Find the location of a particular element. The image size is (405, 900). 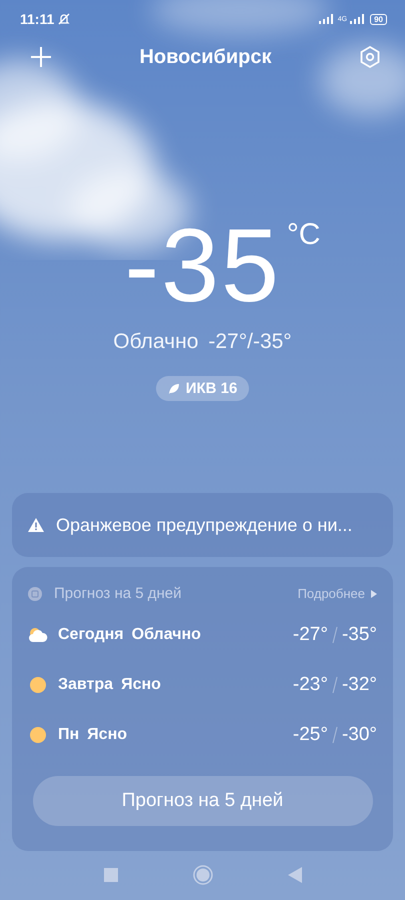

forecast-row: Пн Ясно -25° -30° is located at coordinates (202, 735).